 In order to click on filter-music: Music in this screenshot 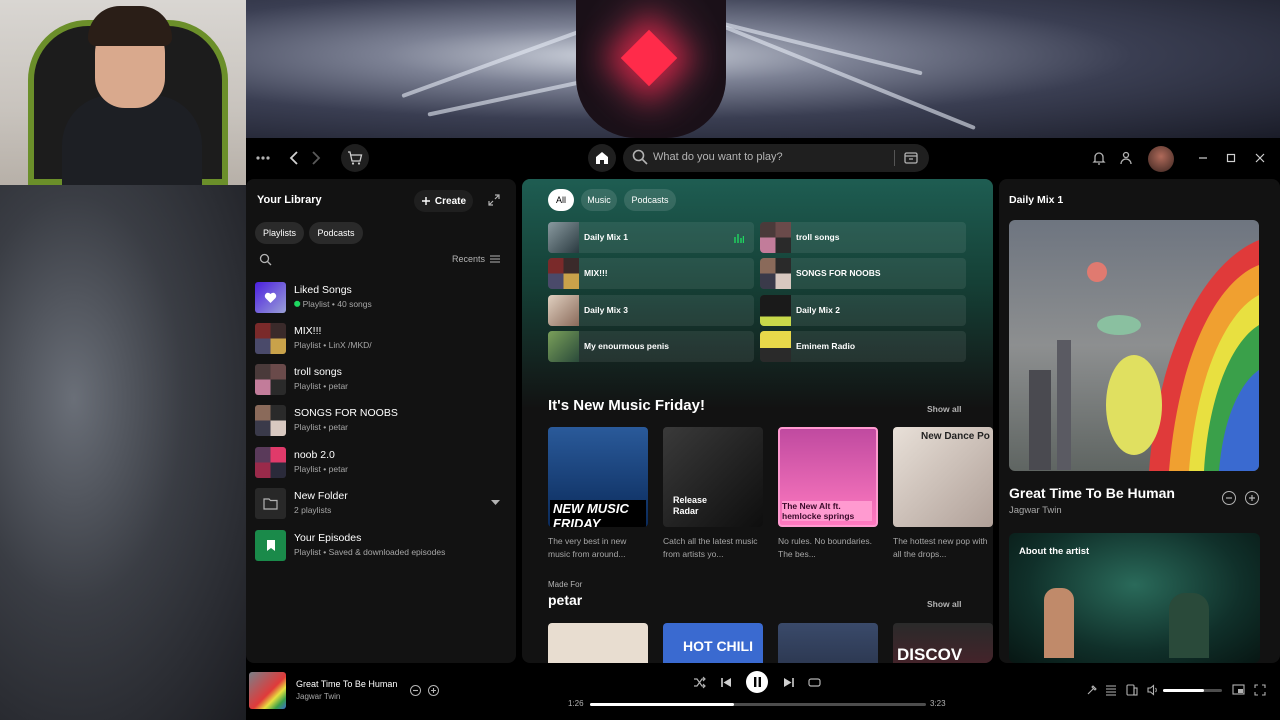, I will do `click(599, 200)`.